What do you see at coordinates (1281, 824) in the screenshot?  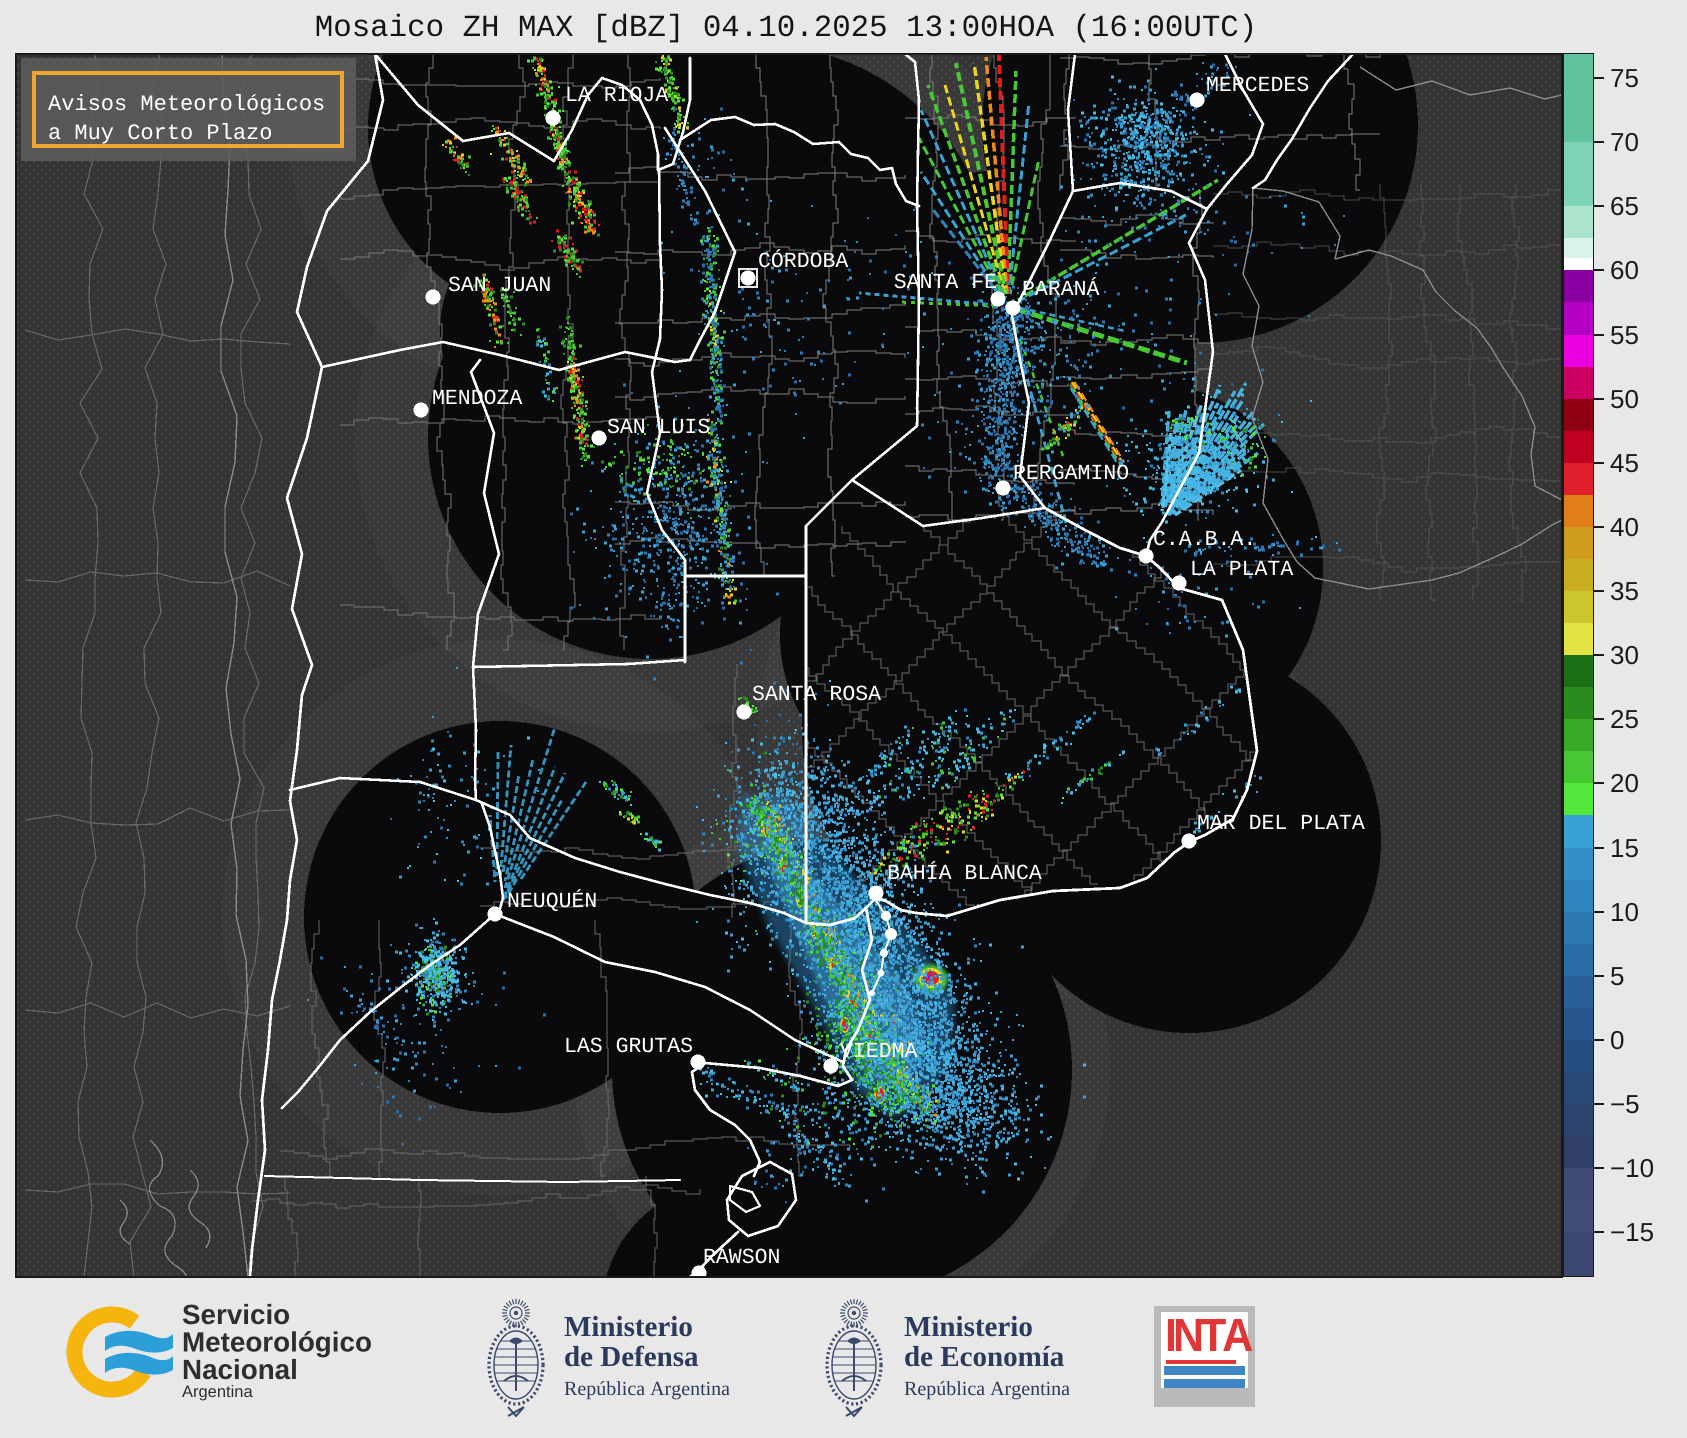 I see `svg-text: MAR DEL PLATA` at bounding box center [1281, 824].